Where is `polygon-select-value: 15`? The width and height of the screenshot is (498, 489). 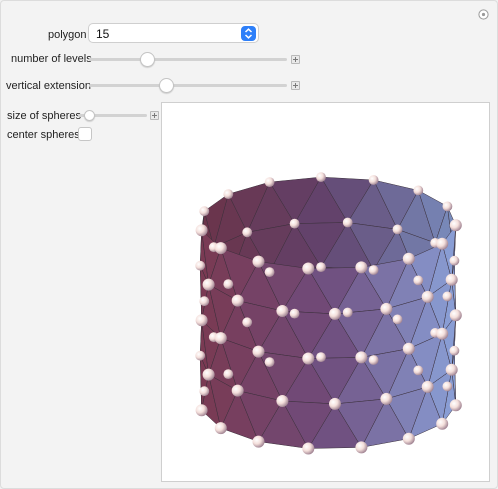 polygon-select-value: 15 is located at coordinates (103, 34).